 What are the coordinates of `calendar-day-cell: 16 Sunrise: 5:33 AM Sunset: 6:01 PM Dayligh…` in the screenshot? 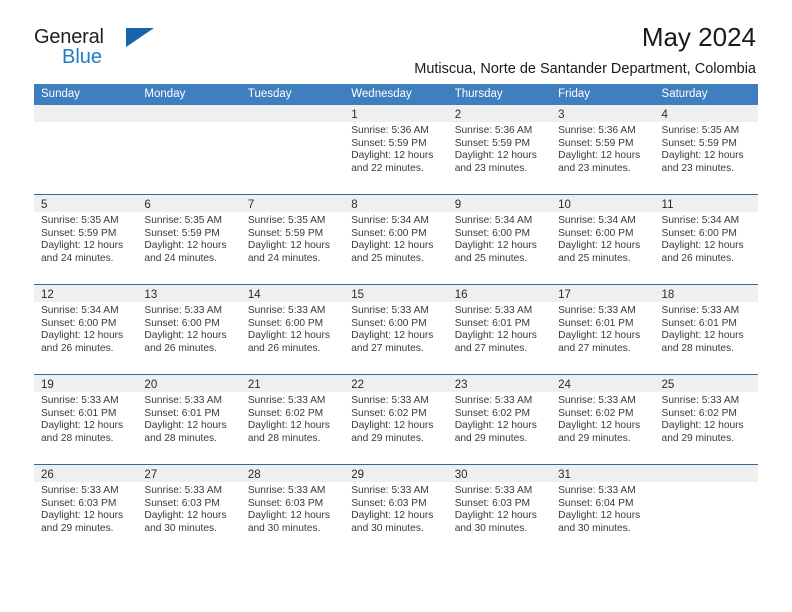 It's located at (499, 329).